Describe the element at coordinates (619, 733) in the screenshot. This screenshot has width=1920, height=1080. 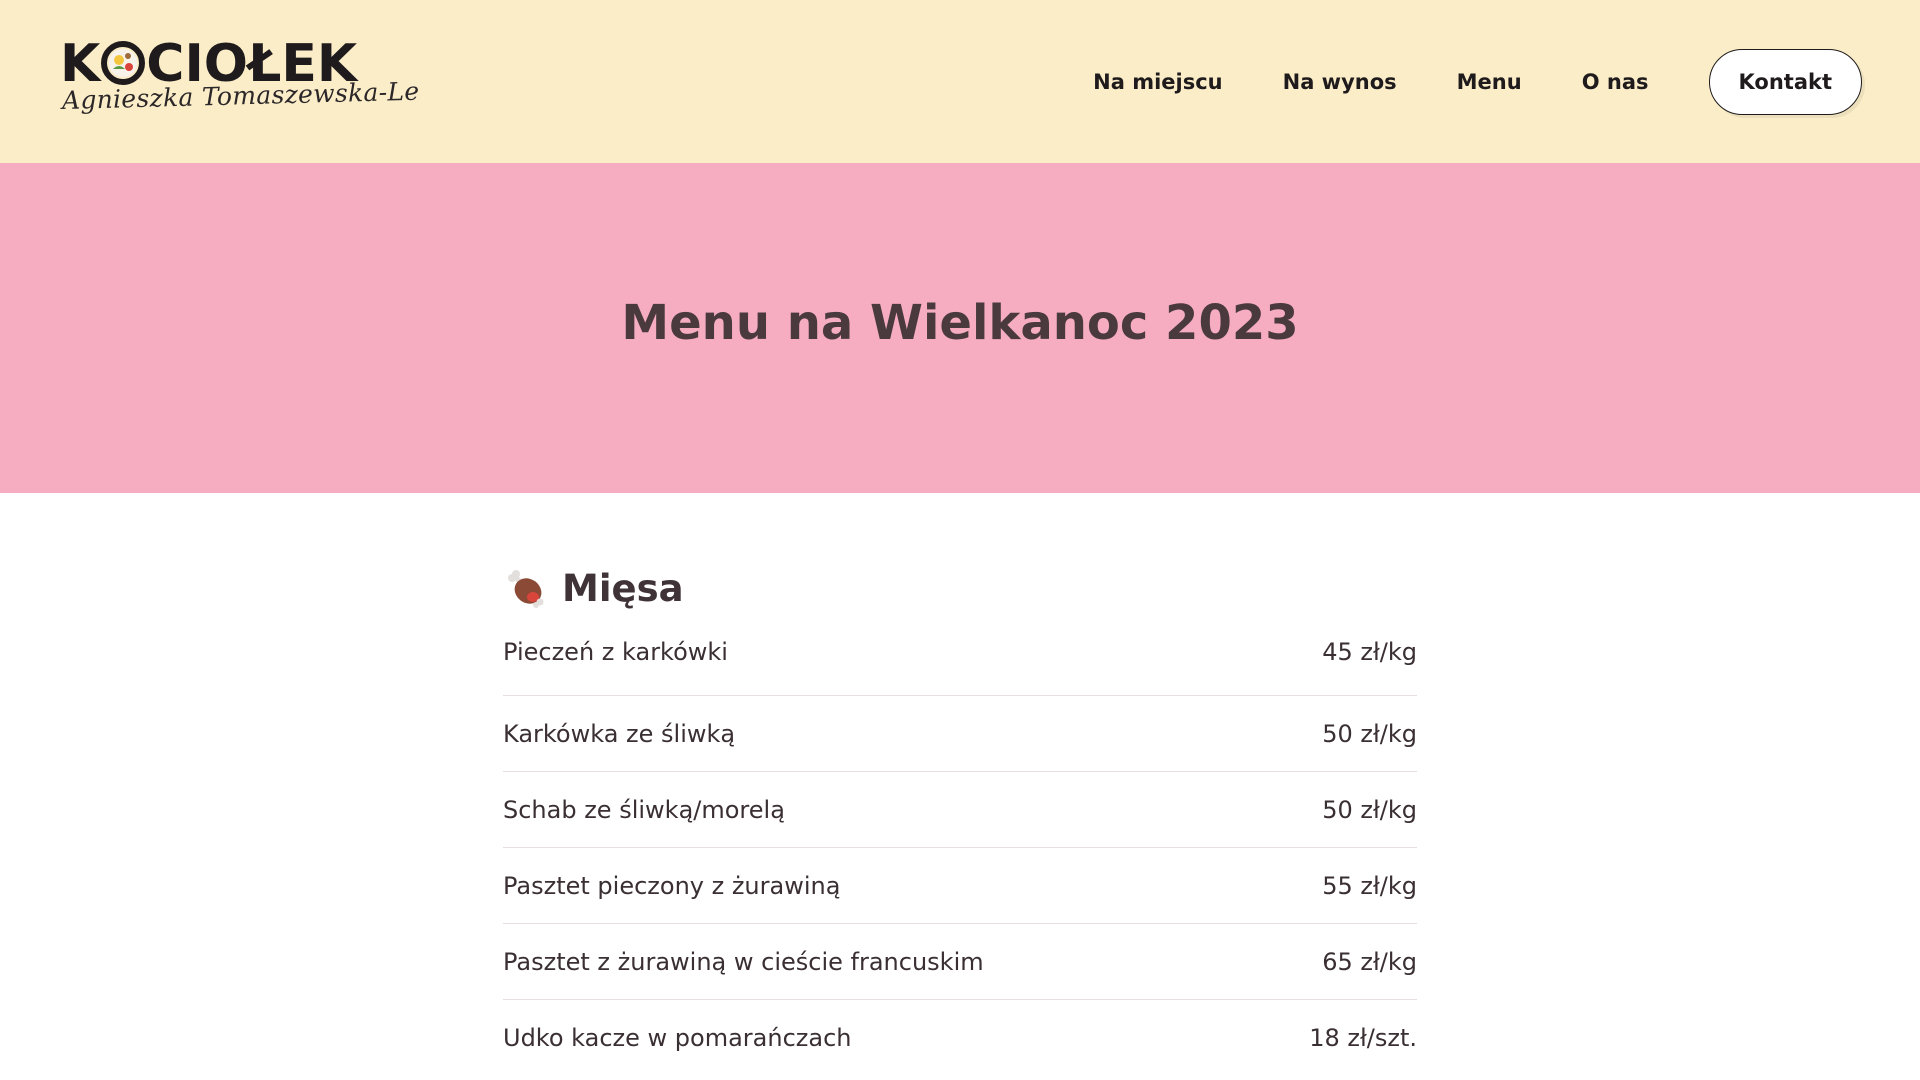
I see `dish-name: Karkówka ze śliwką` at that location.